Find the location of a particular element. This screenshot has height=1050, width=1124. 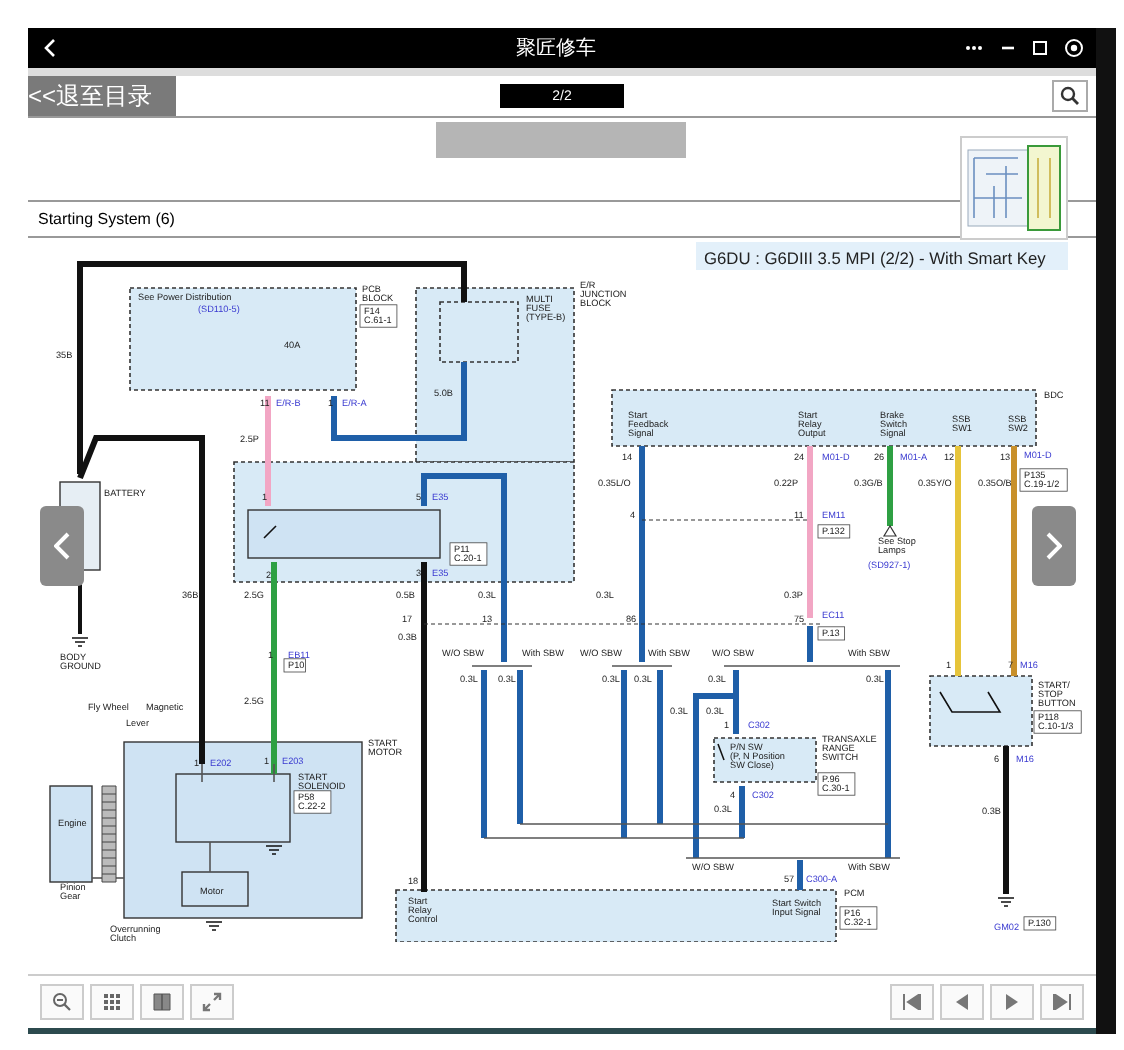

page-thumbnail is located at coordinates (1014, 188).